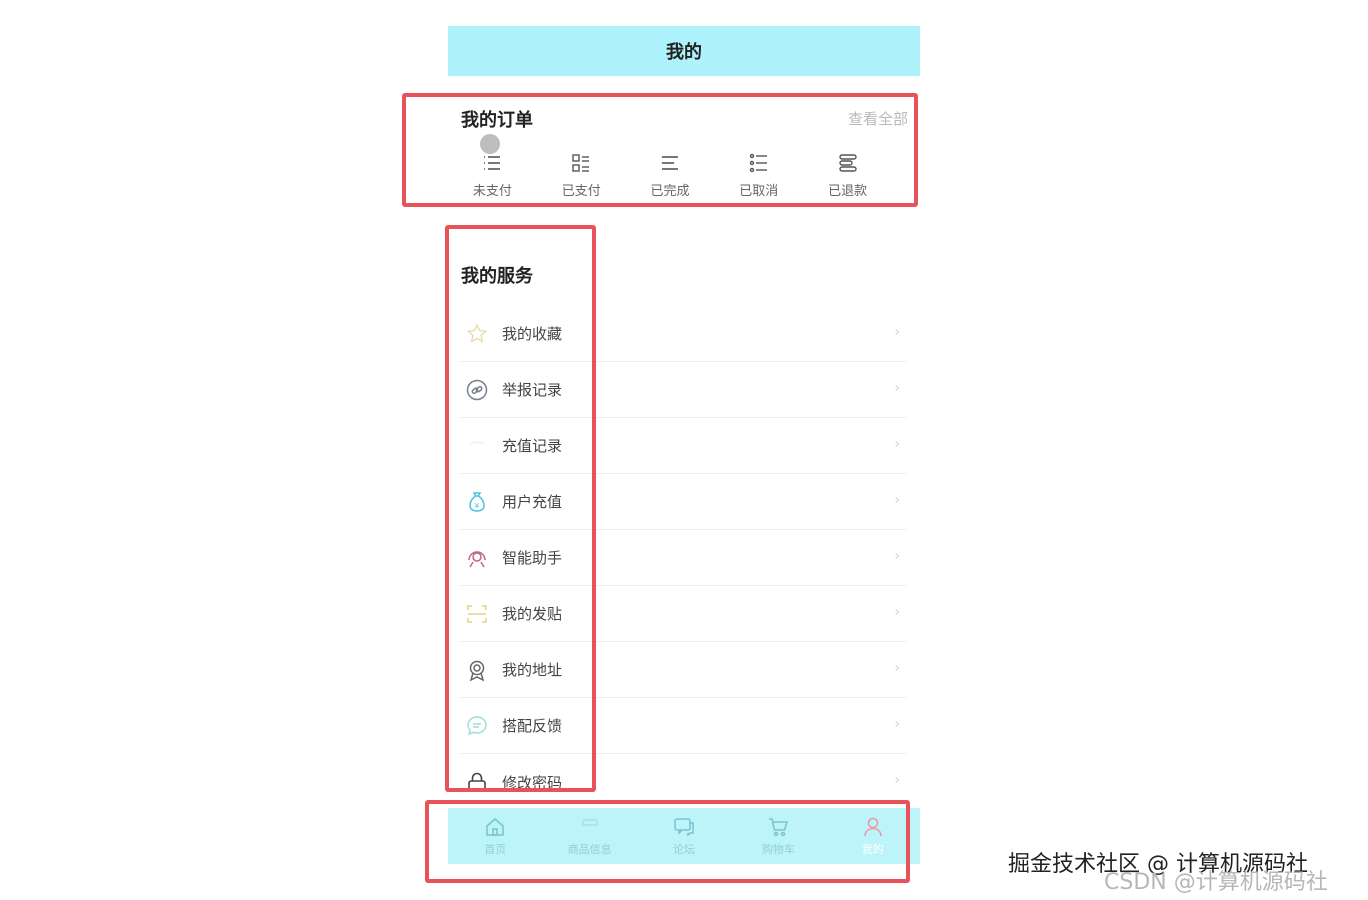  Describe the element at coordinates (683, 726) in the screenshot. I see `service-outfit-feedback: 搭配反馈 ›` at that location.